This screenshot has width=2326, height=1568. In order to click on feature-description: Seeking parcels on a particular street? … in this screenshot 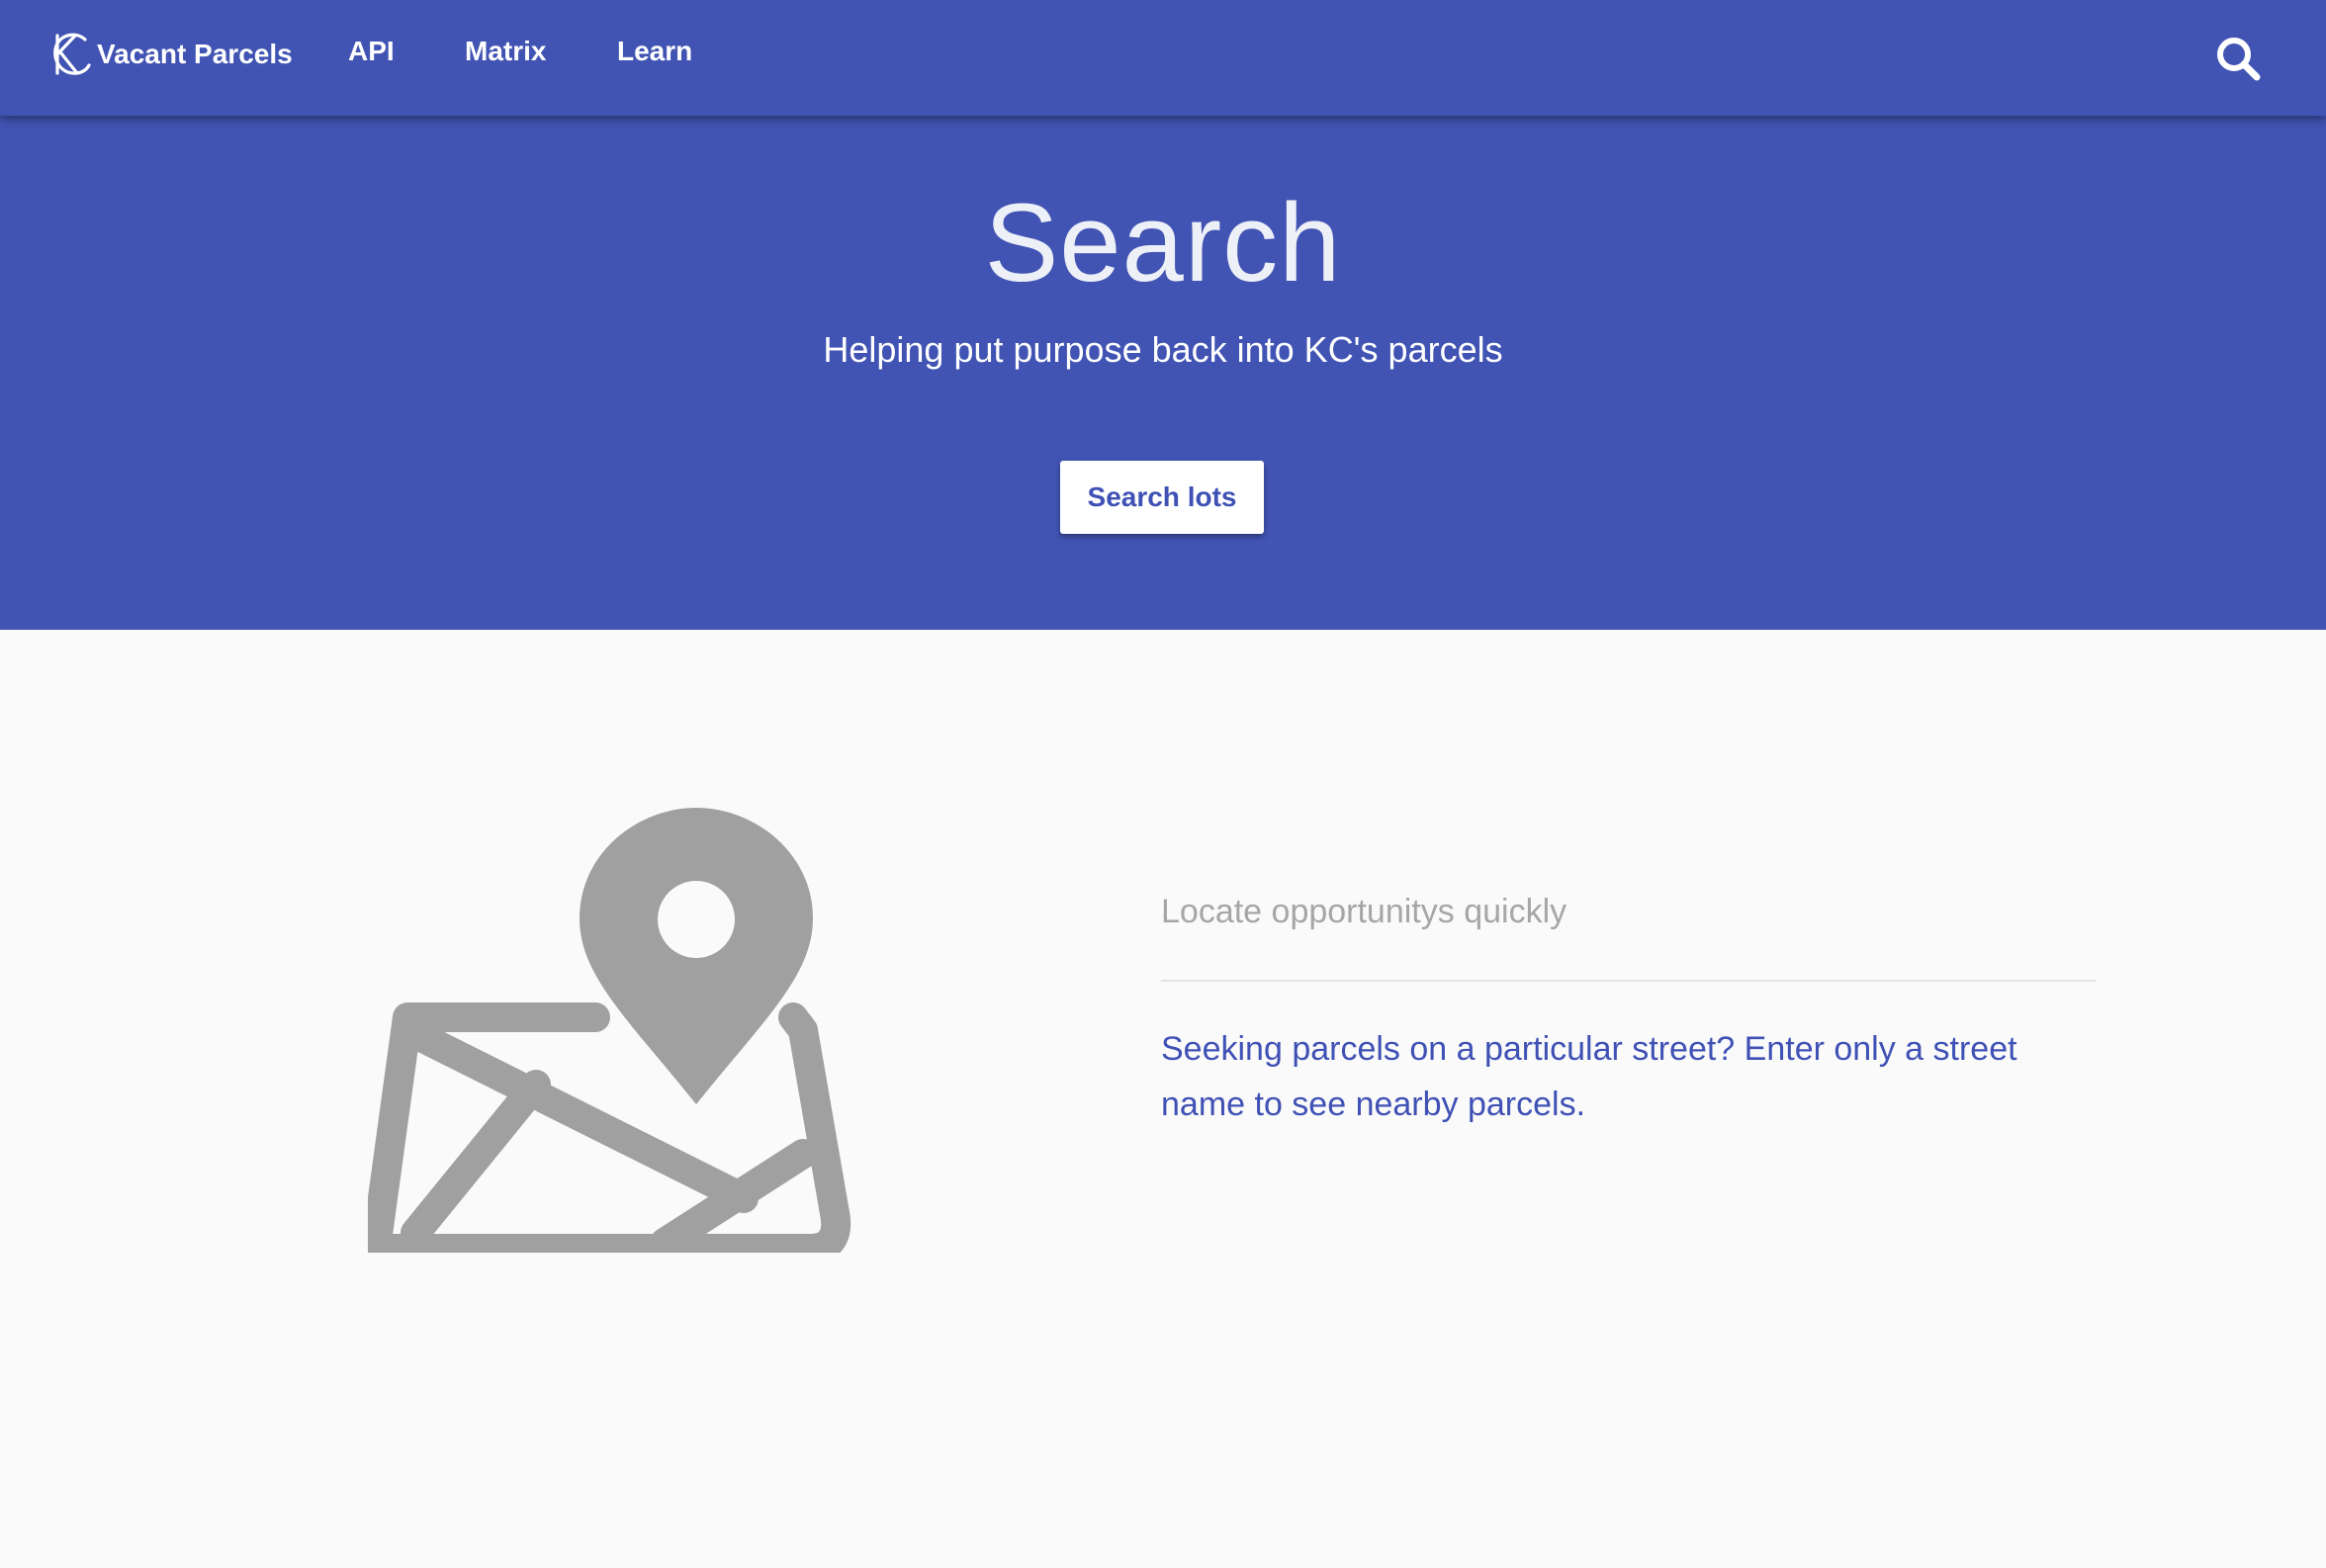, I will do `click(1589, 1077)`.